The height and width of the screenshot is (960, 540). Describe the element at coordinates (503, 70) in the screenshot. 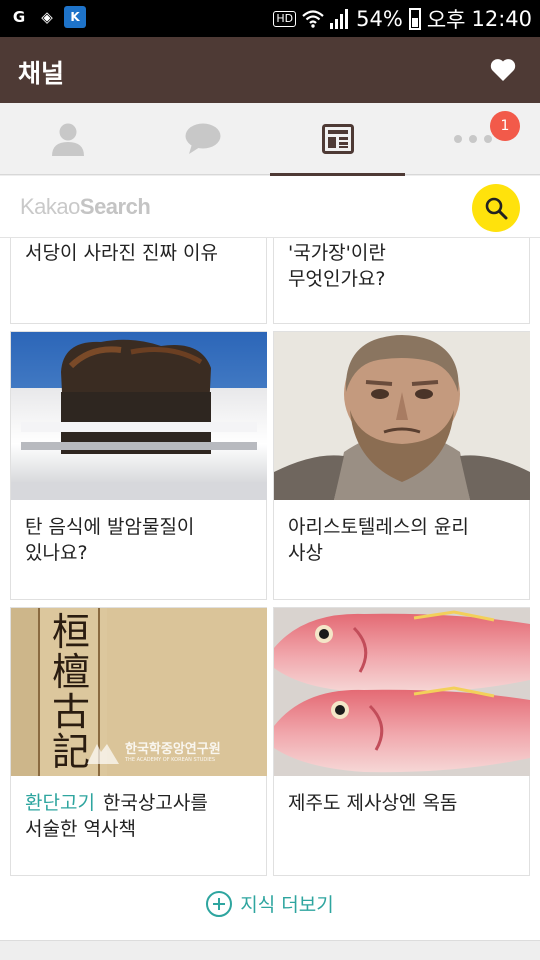

I see `favorite-heart-icon` at that location.